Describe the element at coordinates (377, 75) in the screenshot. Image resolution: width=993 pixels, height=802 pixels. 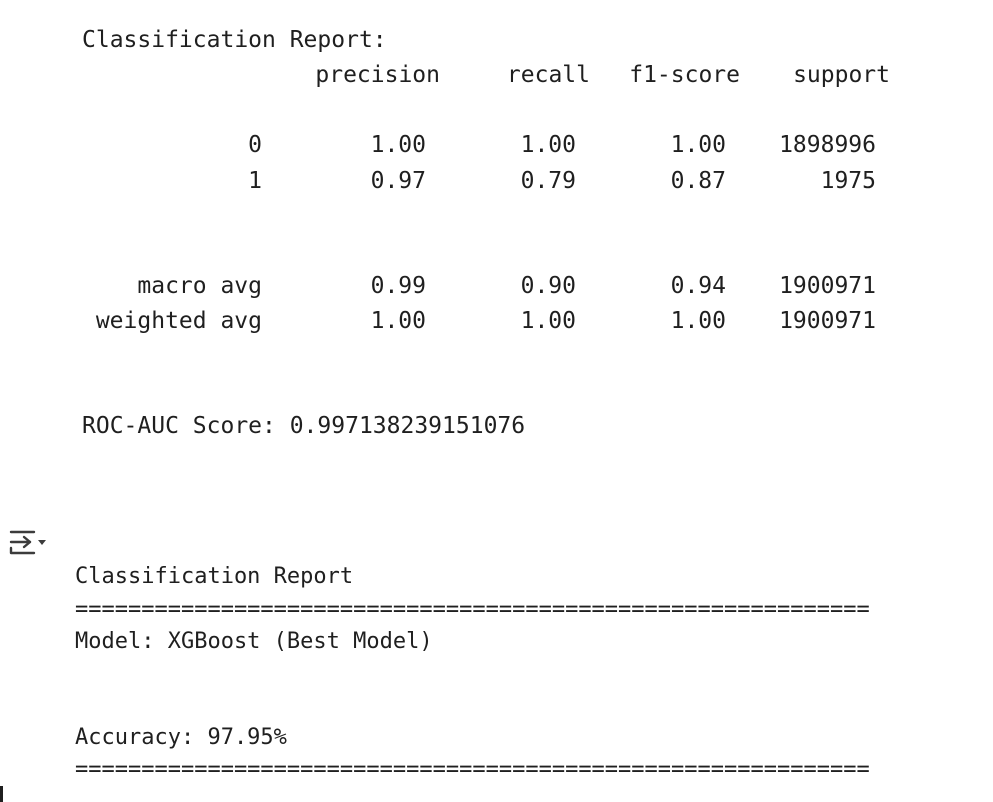
I see `header-precision: precision` at that location.